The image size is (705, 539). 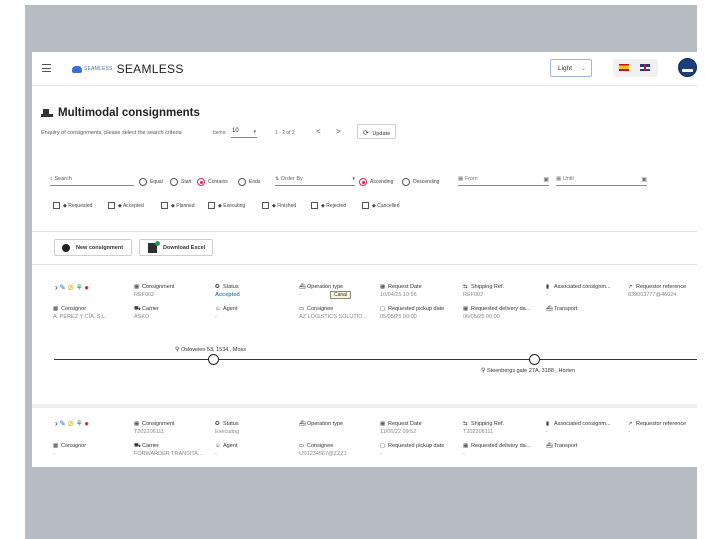 What do you see at coordinates (149, 432) in the screenshot?
I see `consignment-value: T202206111` at bounding box center [149, 432].